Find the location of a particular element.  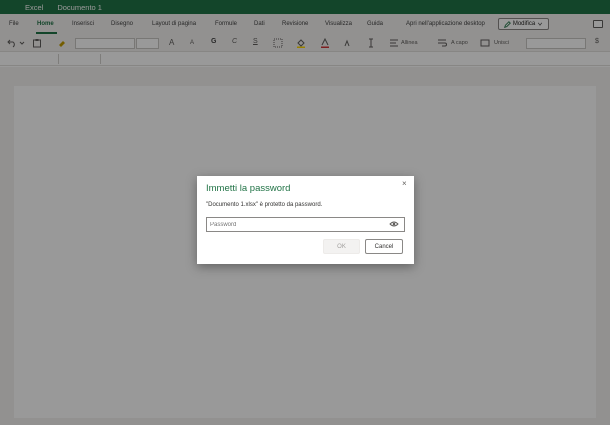

show-password-icon is located at coordinates (394, 224).